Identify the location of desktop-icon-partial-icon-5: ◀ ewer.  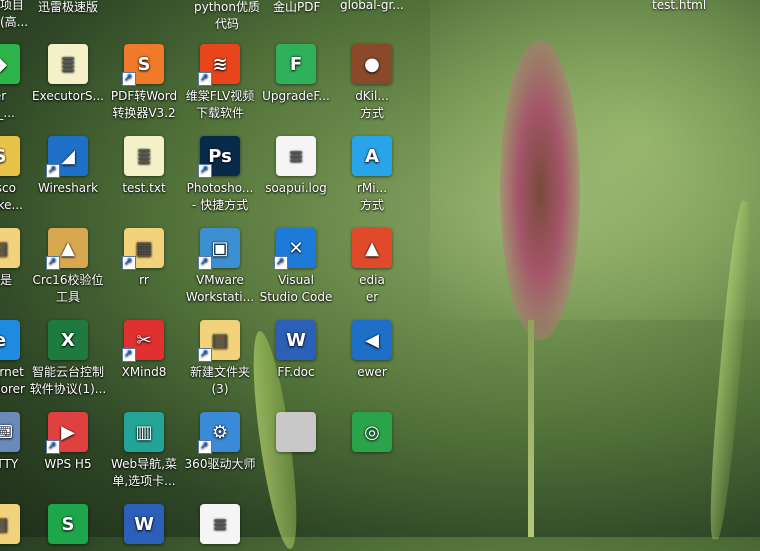
(372, 350).